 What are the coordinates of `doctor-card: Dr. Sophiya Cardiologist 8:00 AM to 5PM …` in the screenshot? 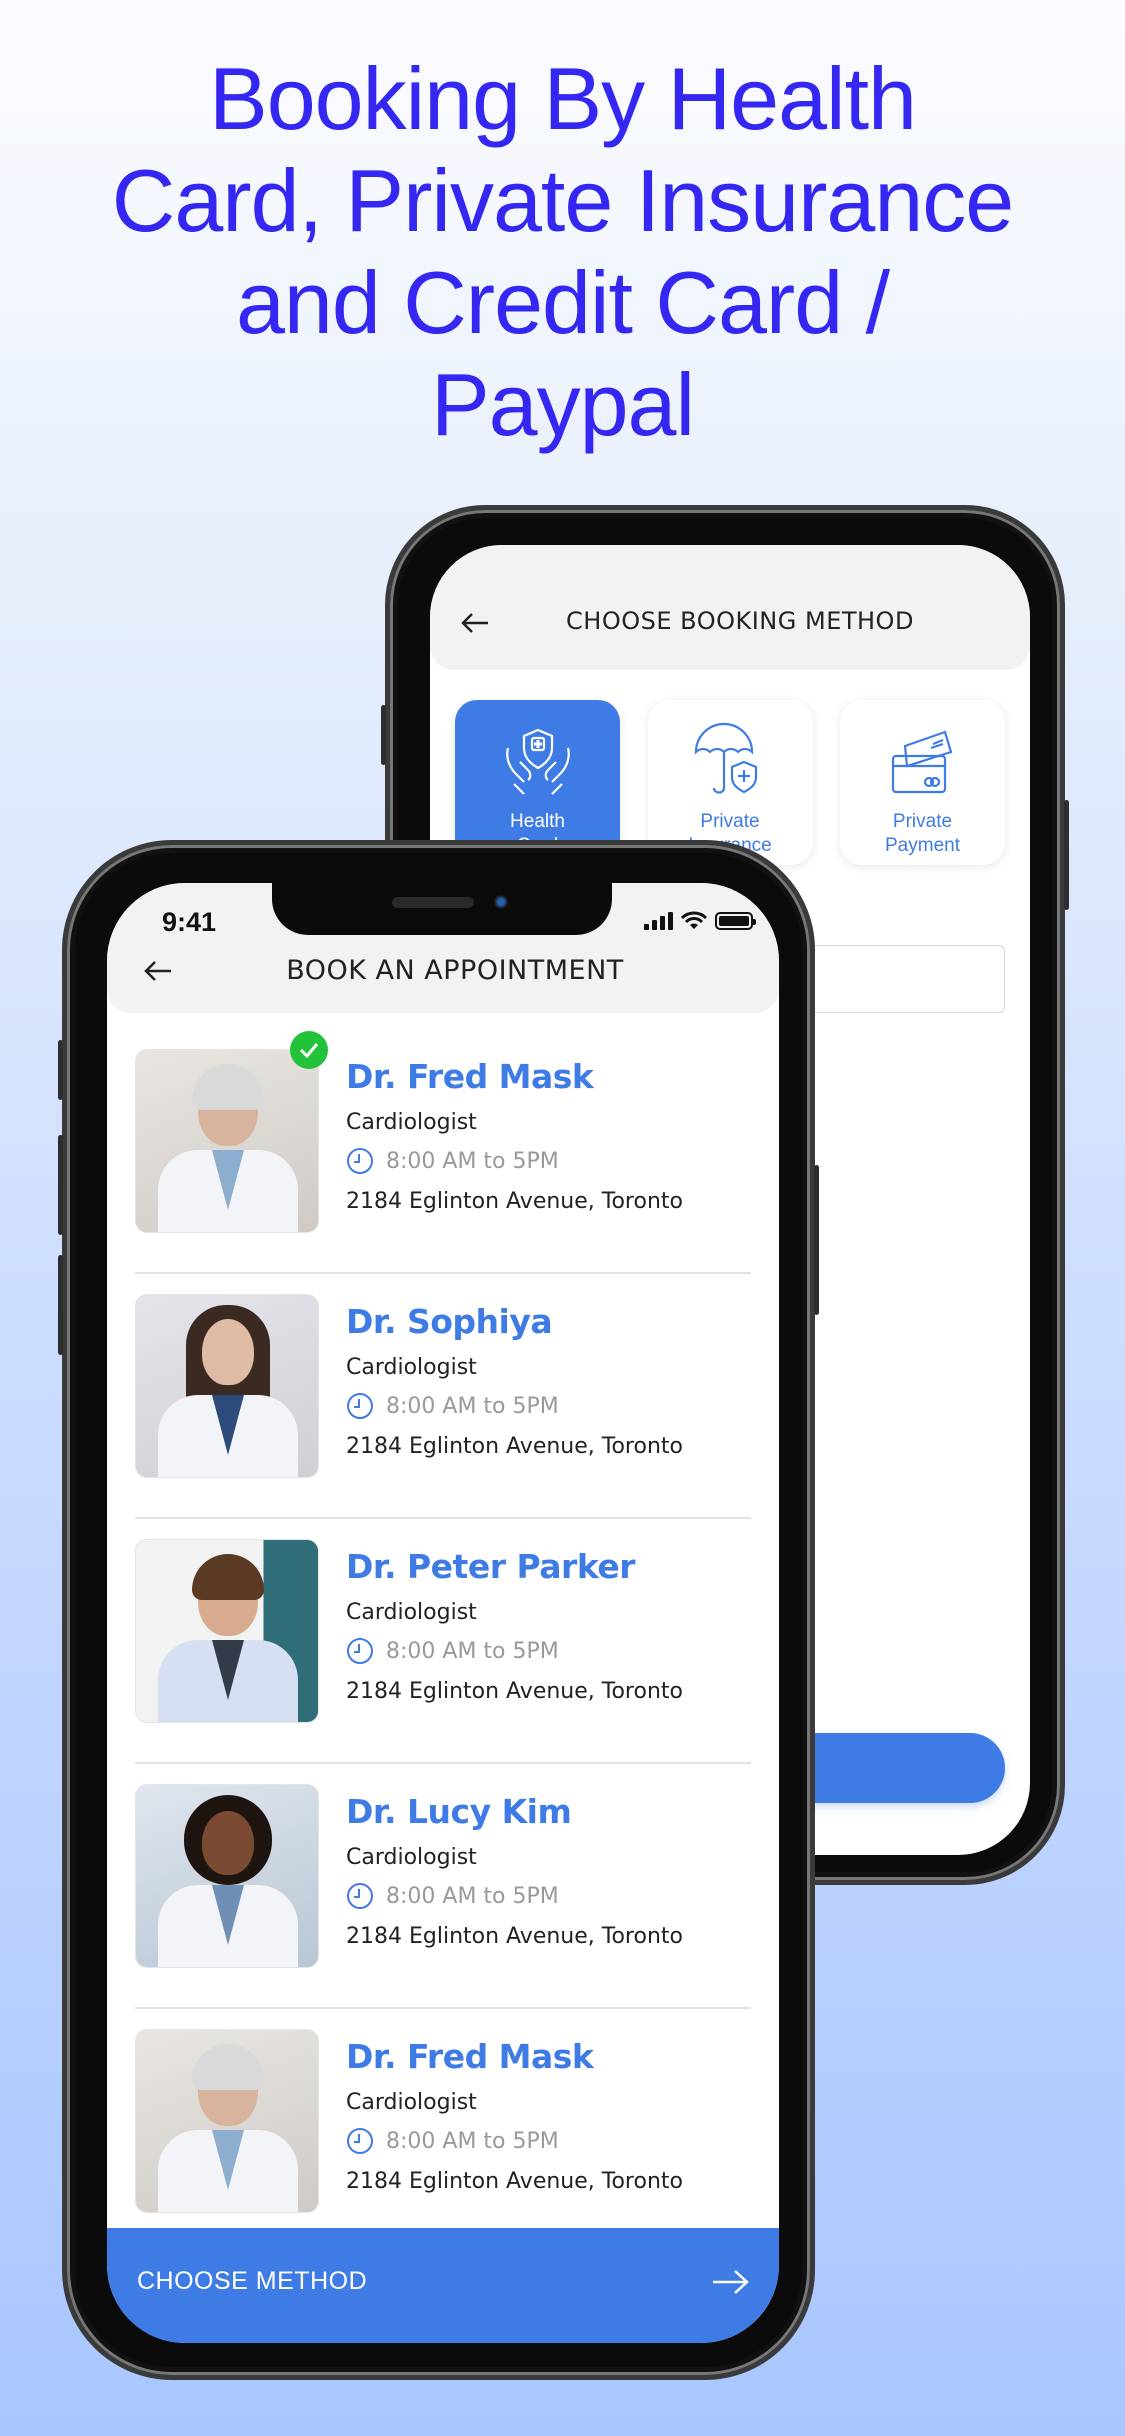 It's located at (443, 1396).